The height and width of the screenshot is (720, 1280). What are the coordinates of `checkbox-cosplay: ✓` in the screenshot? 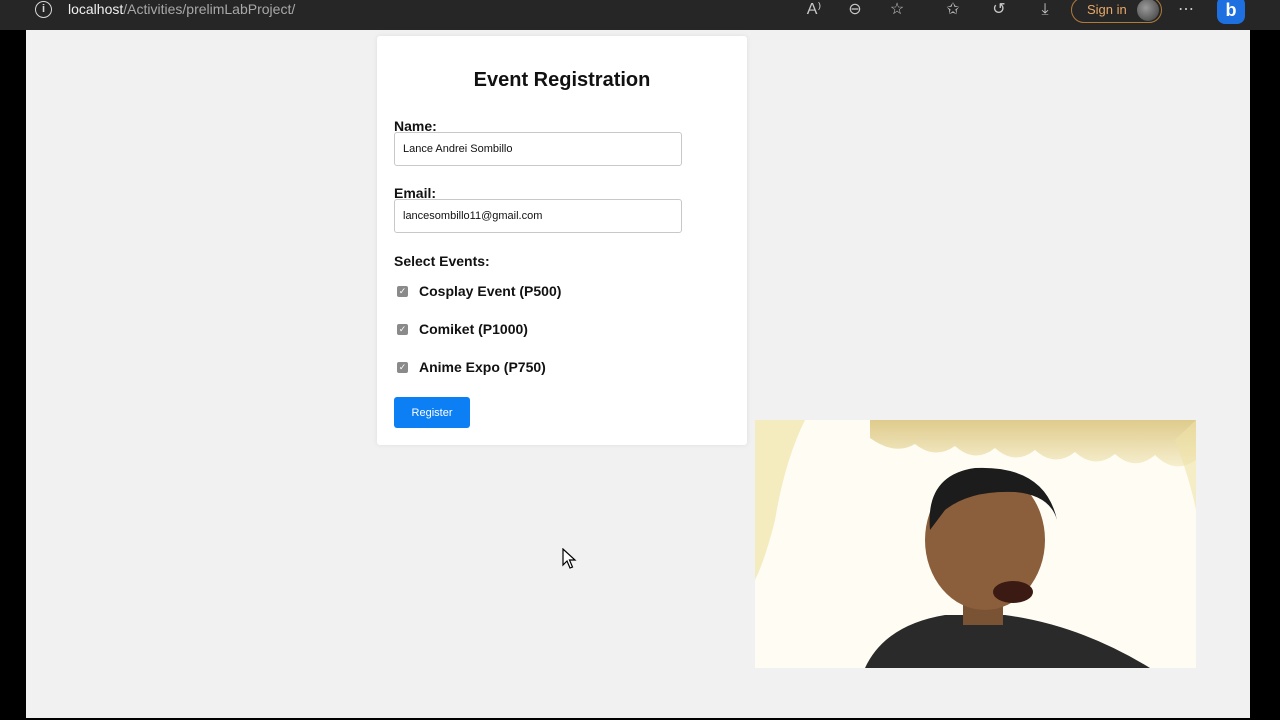 It's located at (402, 291).